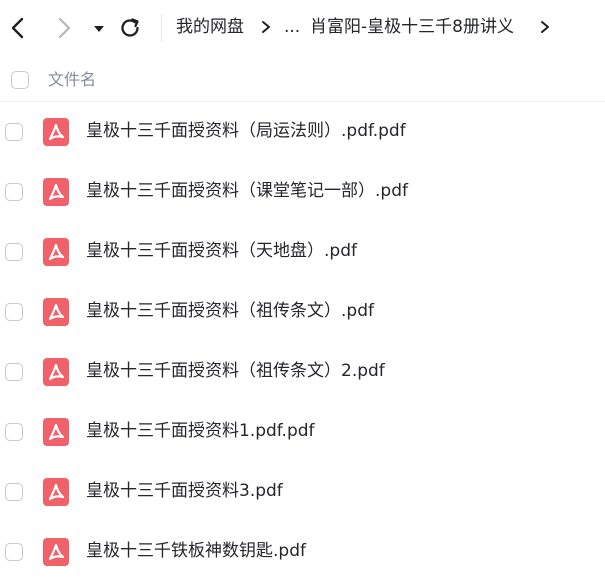 The height and width of the screenshot is (584, 605). I want to click on select-all-checkbox, so click(20, 80).